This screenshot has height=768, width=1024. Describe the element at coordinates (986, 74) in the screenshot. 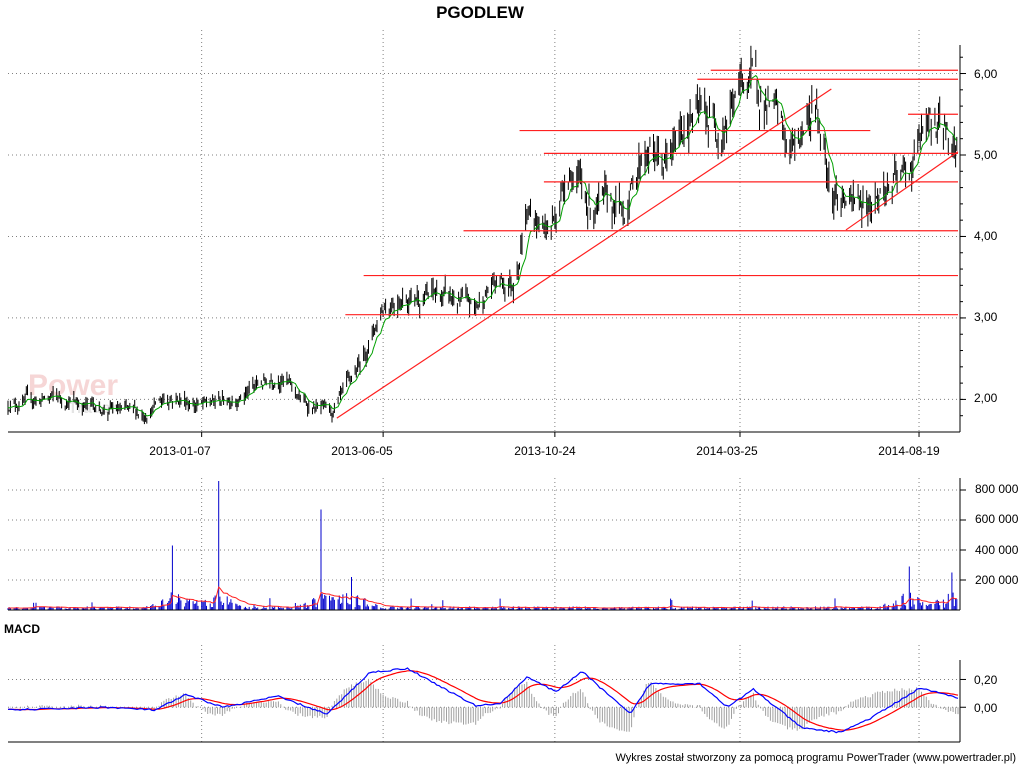

I see `y-tick-label: 6,00` at that location.